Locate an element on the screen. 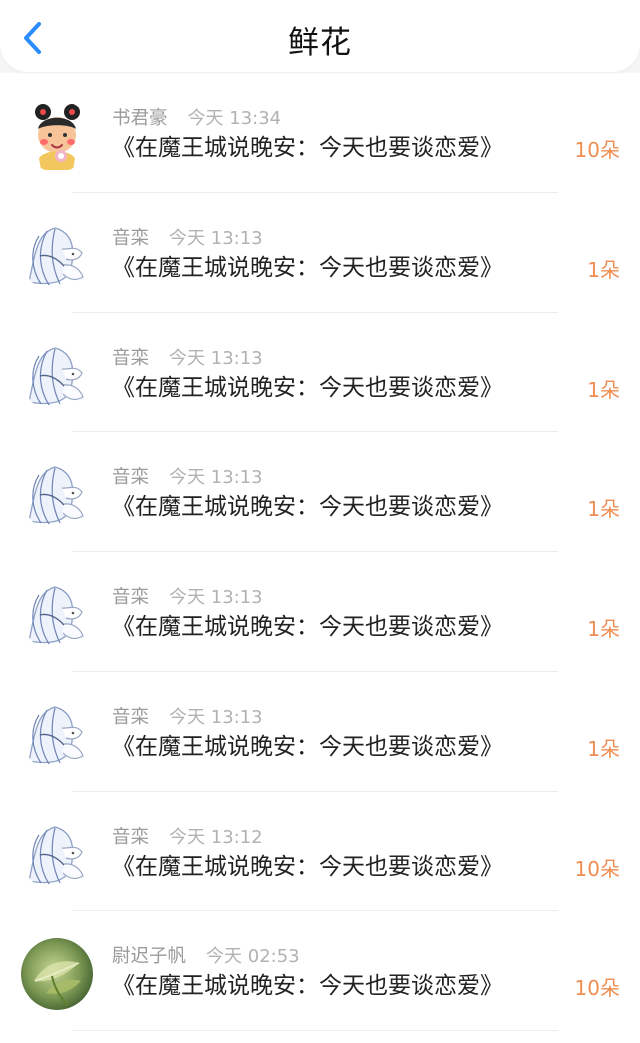 This screenshot has width=640, height=1043. flower-record-row: 尉迟子帆 今天 02:53 《在魔王城说晚安：今天也要谈恋爱》 10朵 is located at coordinates (320, 971).